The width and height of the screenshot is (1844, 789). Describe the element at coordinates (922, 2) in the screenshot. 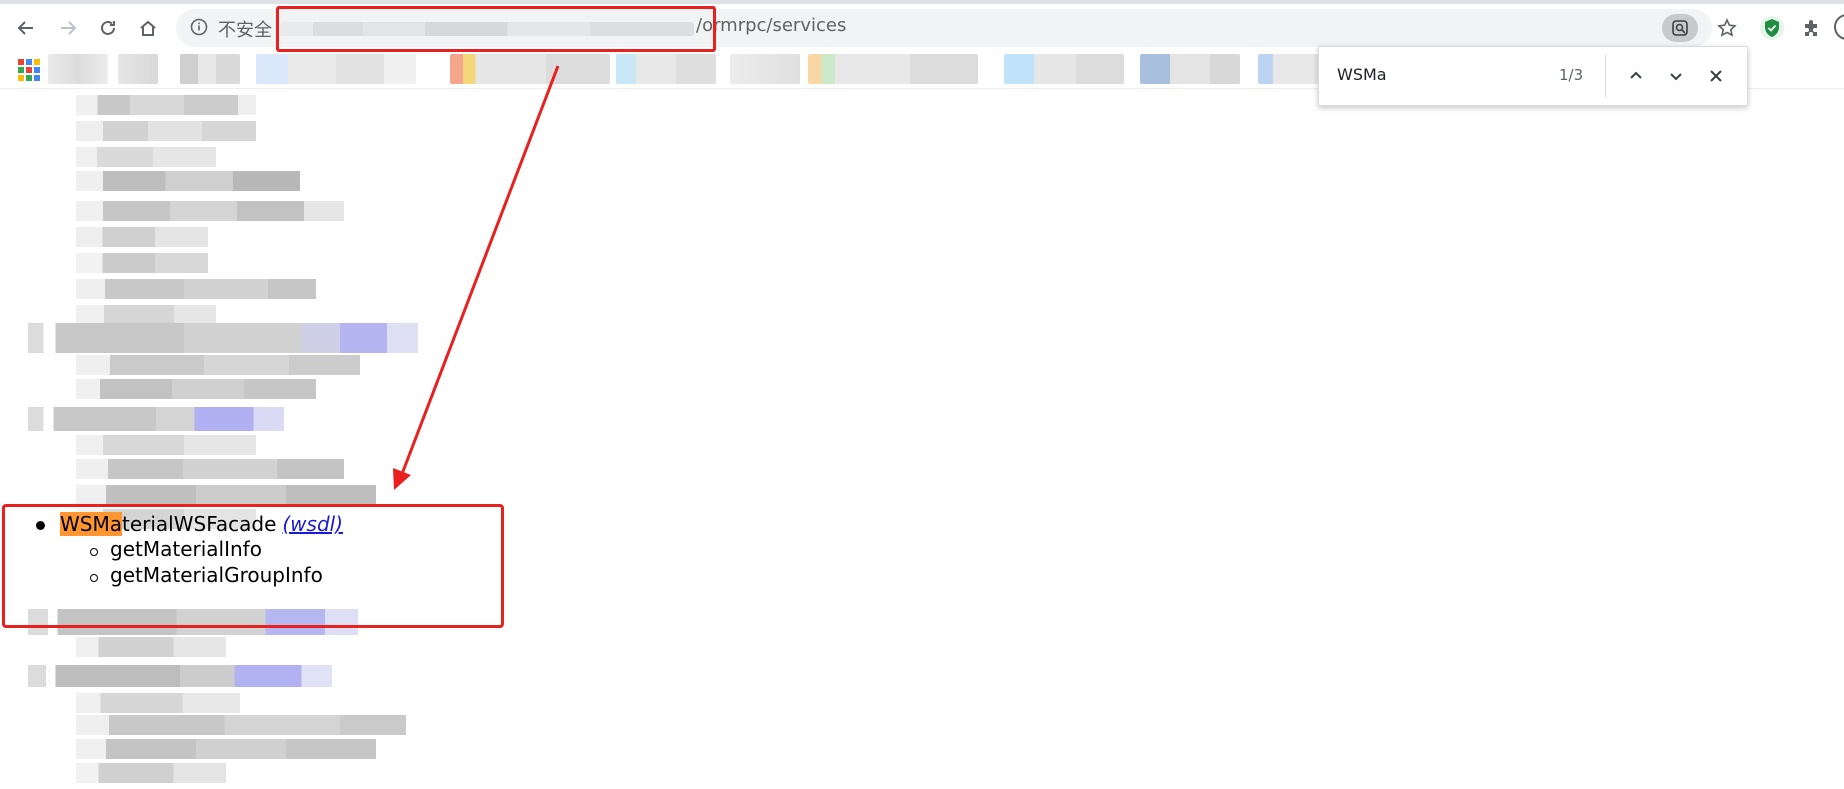

I see `tab-strip-edge` at that location.